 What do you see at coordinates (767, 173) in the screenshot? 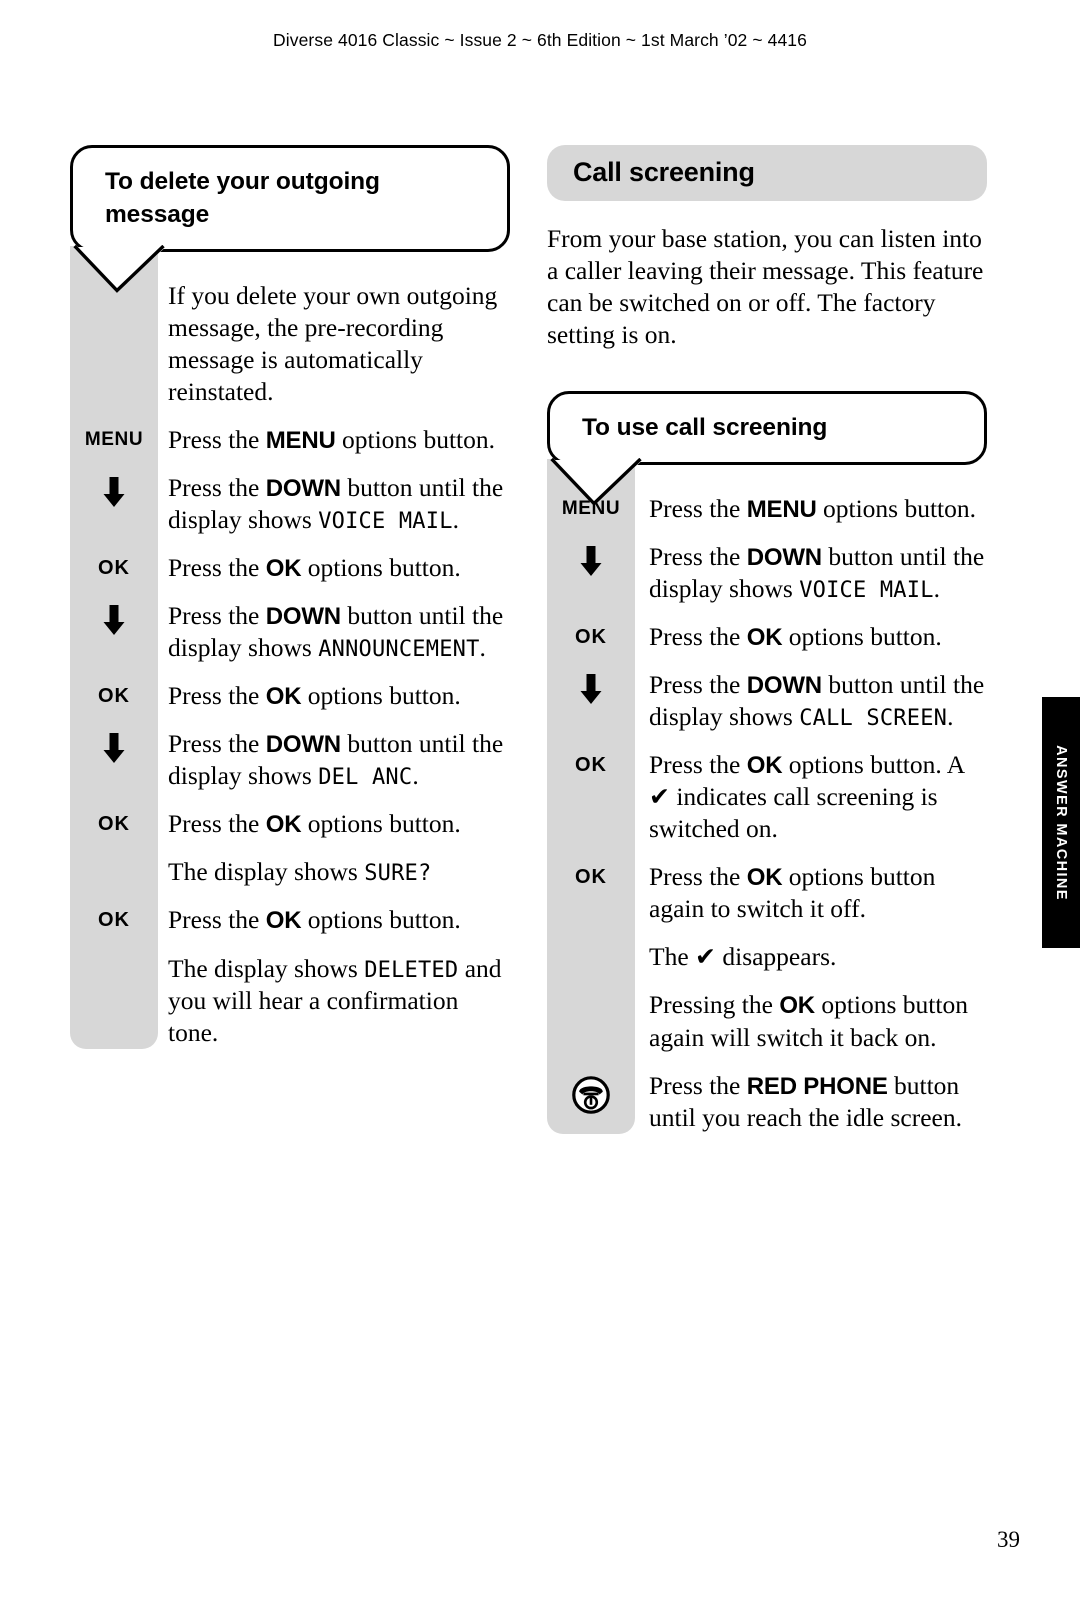
I see `section-banner-call-screening: Call screening` at bounding box center [767, 173].